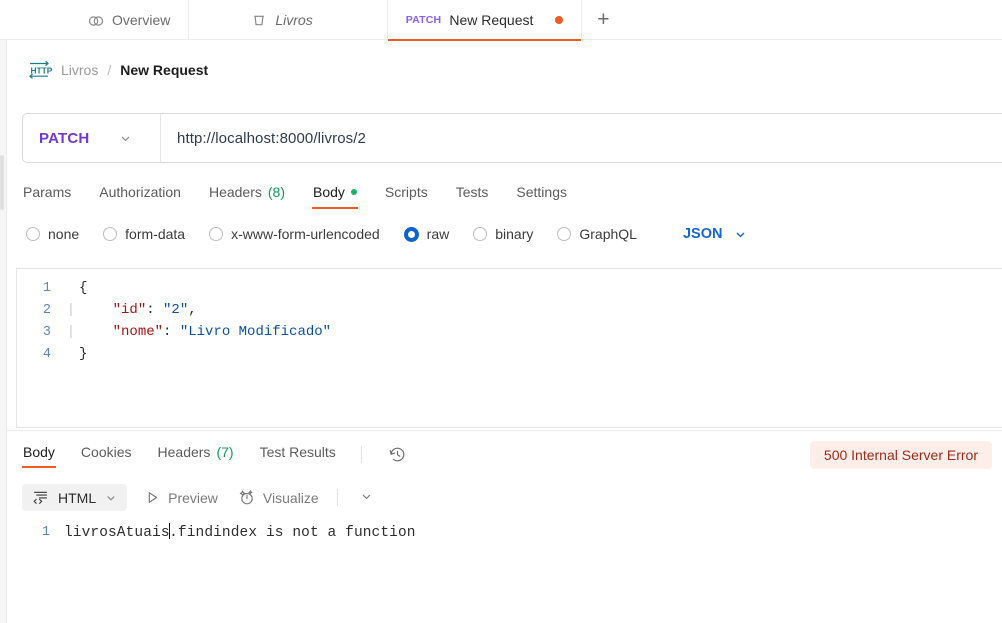 This screenshot has height=623, width=1002. Describe the element at coordinates (46, 310) in the screenshot. I see `line-number: 2` at that location.